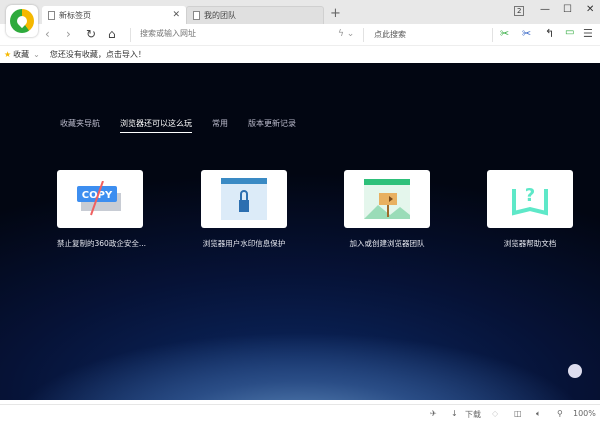 Image resolution: width=600 pixels, height=422 pixels. I want to click on watermark-lock-icon, so click(244, 199).